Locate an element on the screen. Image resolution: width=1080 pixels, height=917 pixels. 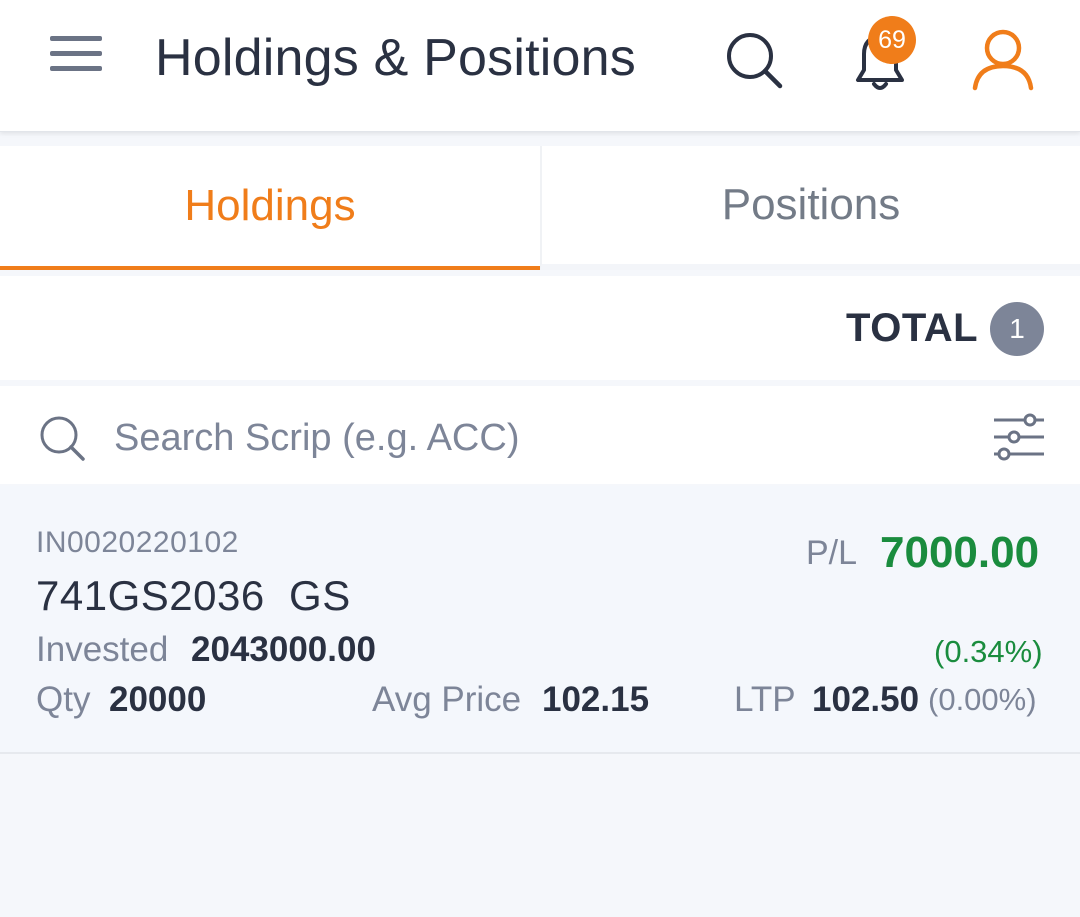
pl-label: P/L is located at coordinates (832, 553).